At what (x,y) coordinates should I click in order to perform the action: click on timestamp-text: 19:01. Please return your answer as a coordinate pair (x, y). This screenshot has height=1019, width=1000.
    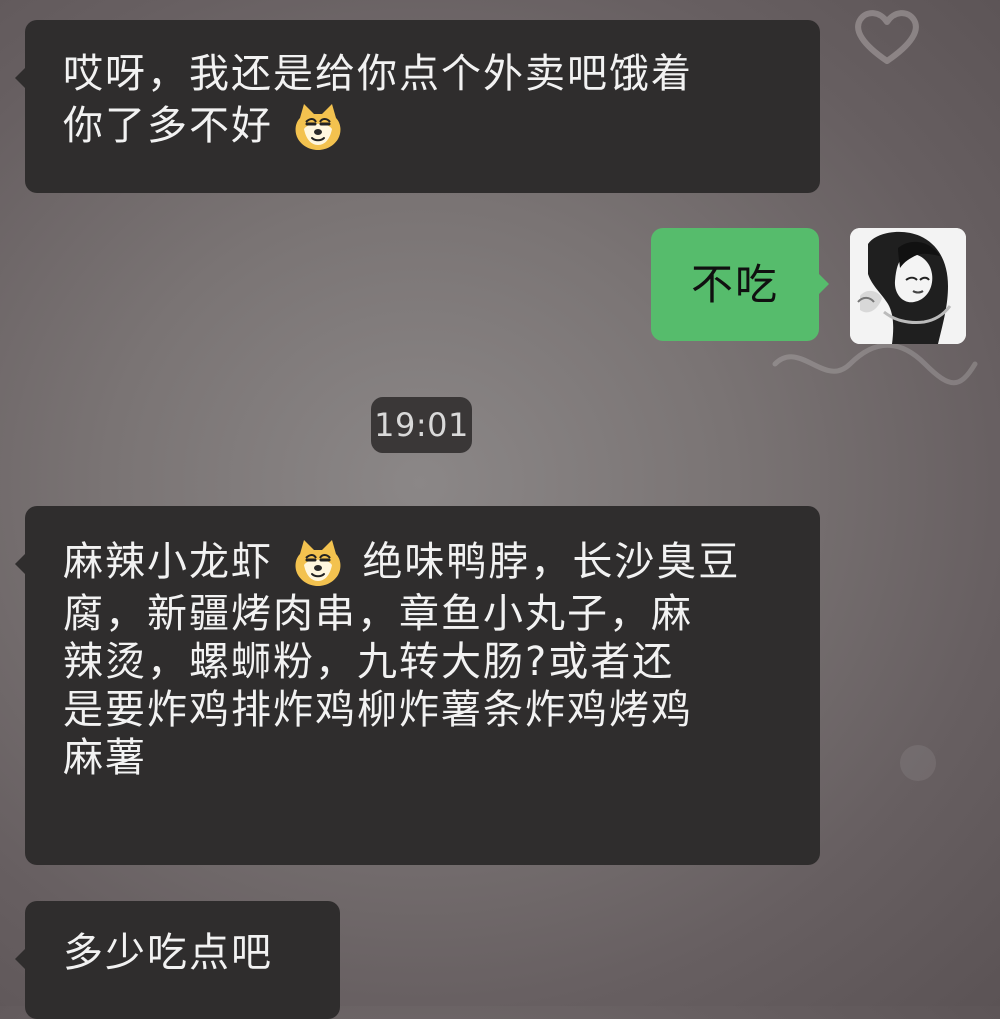
    Looking at the image, I should click on (421, 425).